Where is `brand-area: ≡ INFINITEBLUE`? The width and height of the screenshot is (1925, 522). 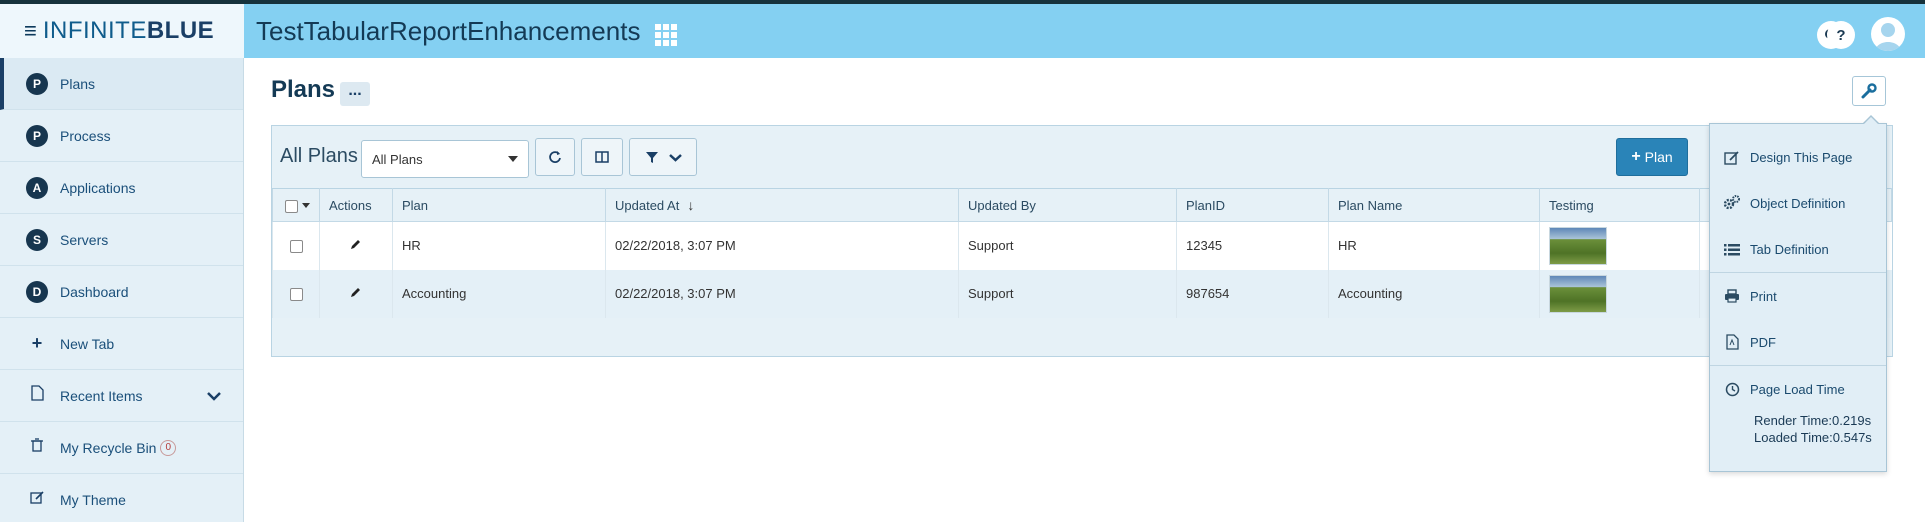 brand-area: ≡ INFINITEBLUE is located at coordinates (122, 31).